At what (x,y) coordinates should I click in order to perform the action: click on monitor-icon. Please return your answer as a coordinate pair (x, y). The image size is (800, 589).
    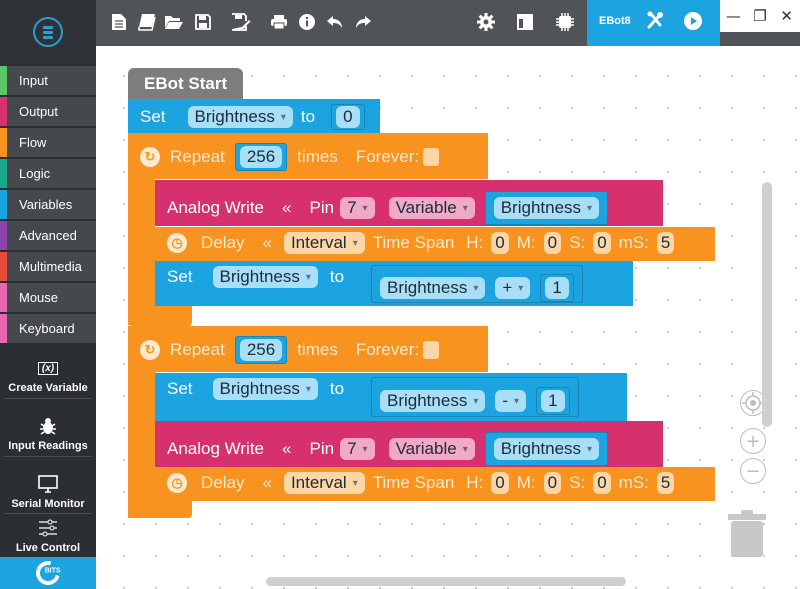
    Looking at the image, I should click on (48, 484).